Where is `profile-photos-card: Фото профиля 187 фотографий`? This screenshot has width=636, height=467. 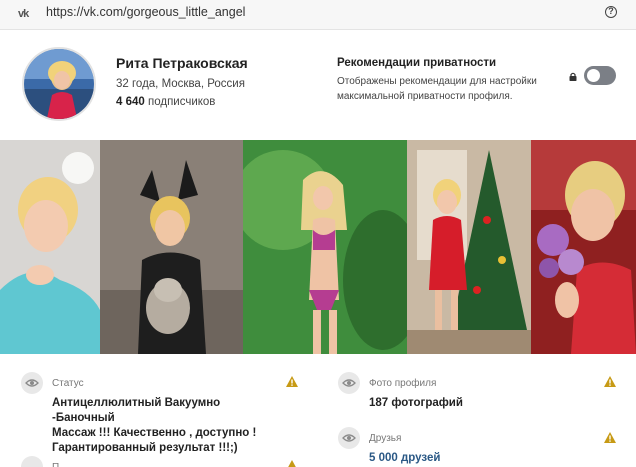
profile-photos-card: Фото профиля 187 фотографий is located at coordinates (477, 382).